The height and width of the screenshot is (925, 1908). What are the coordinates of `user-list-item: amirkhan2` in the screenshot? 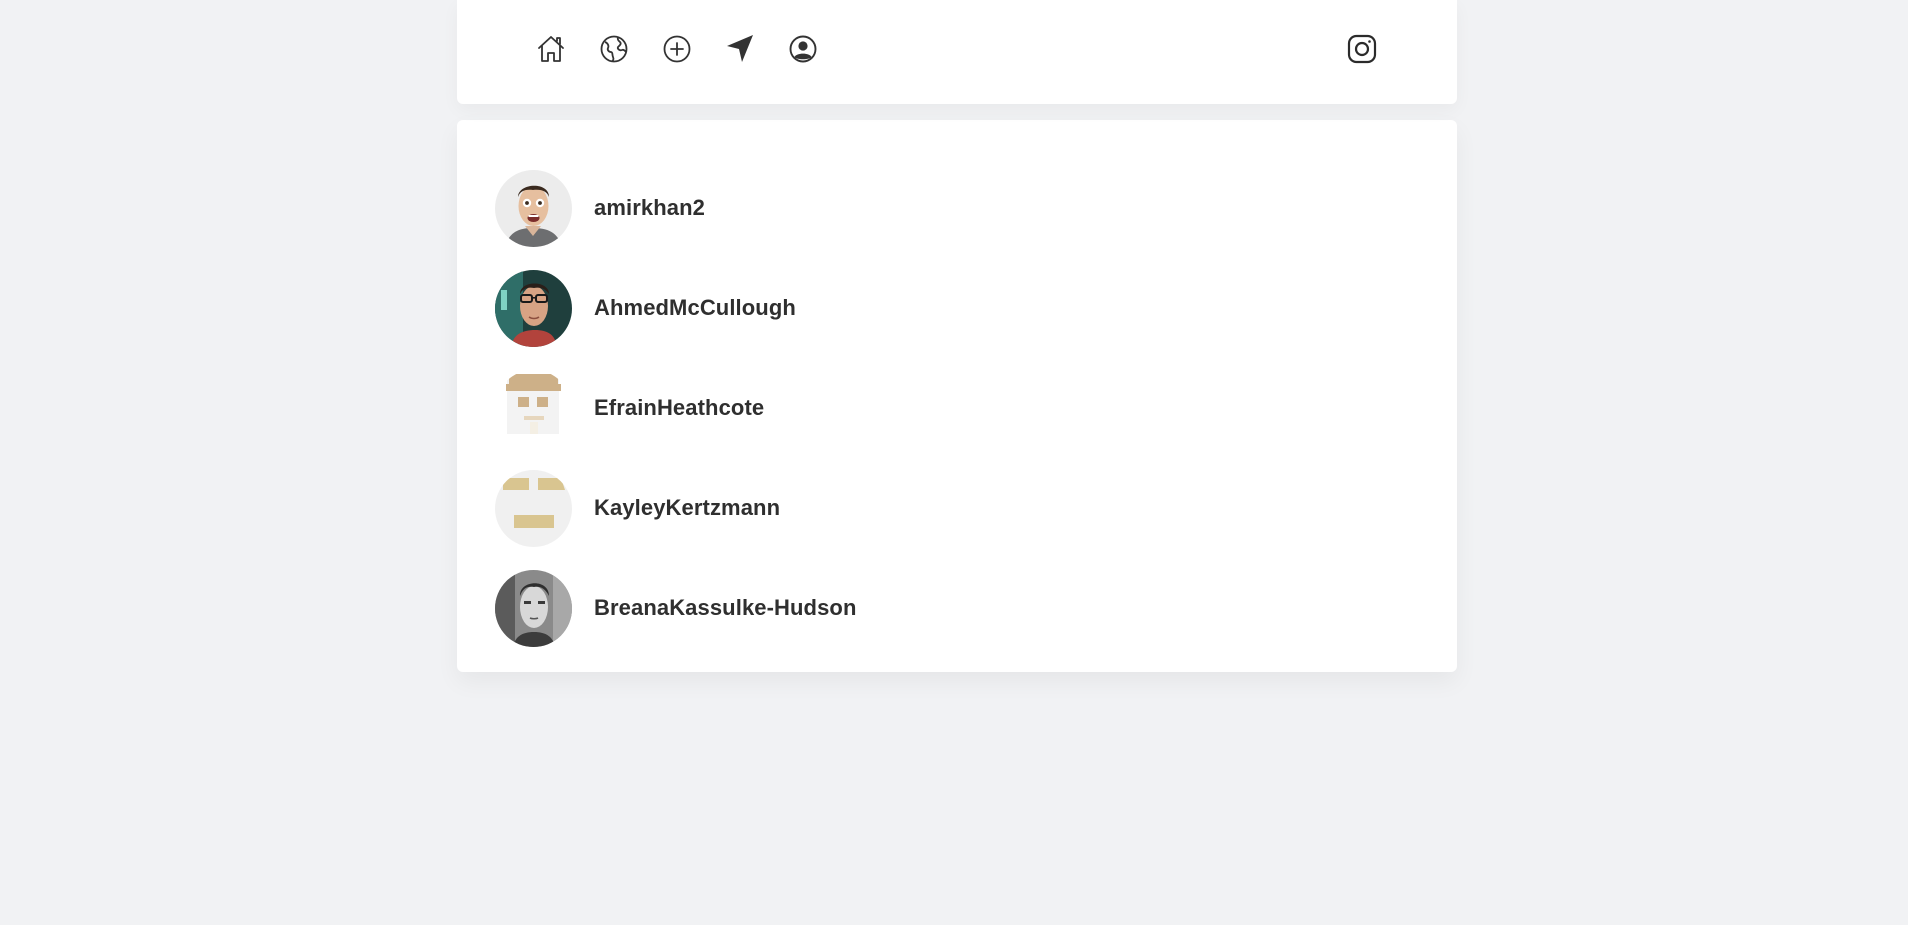 It's located at (957, 208).